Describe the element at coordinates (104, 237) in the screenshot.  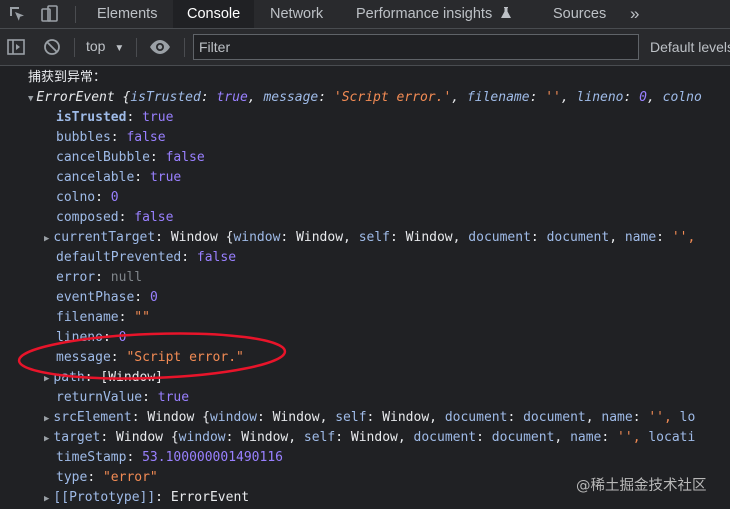
I see `property-key: currentTarget` at that location.